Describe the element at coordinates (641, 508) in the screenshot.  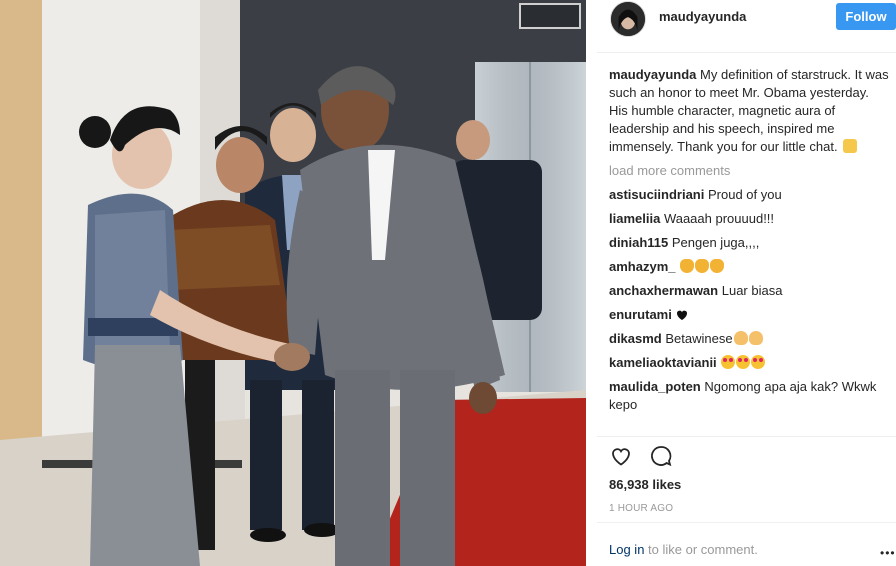
I see `post-timestamp: 1 HOUR AGO` at that location.